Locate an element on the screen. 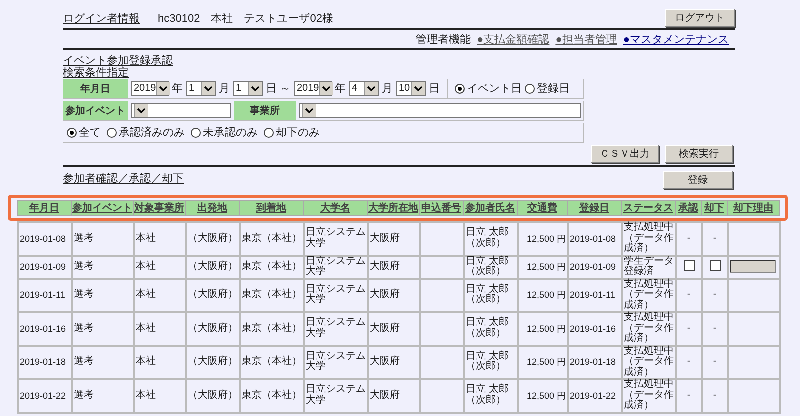 Image resolution: width=800 pixels, height=416 pixels. column-header: 到着地 is located at coordinates (272, 208).